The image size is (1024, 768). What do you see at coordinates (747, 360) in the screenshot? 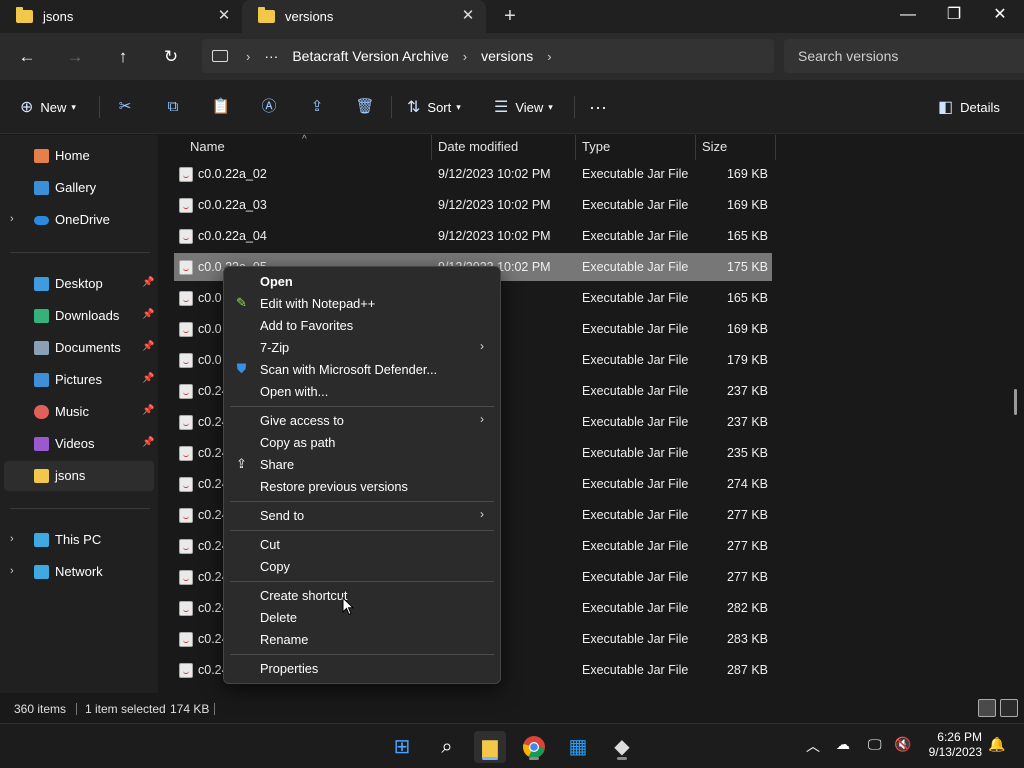
I see `file-size: 179 KB` at bounding box center [747, 360].